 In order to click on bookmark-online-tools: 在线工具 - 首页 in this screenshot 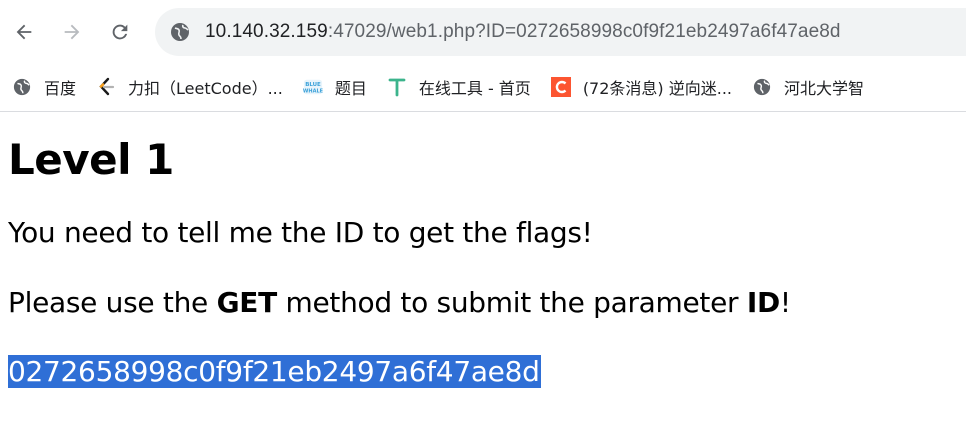, I will do `click(459, 87)`.